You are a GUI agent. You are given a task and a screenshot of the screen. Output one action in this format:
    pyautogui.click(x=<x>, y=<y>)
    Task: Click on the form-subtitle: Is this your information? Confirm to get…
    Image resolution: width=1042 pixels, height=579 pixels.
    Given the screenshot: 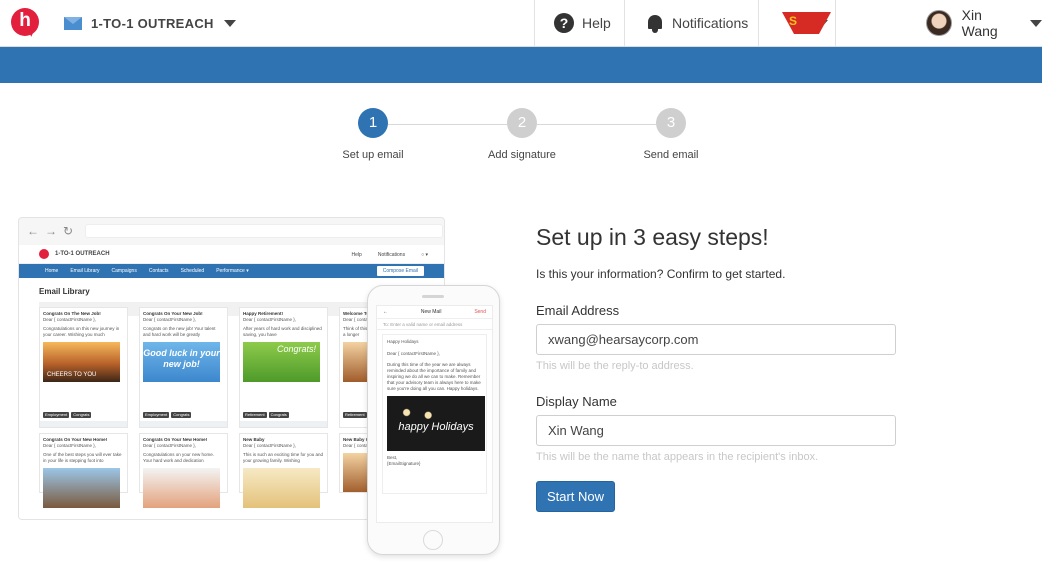 What is the action you would take?
    pyautogui.click(x=661, y=274)
    